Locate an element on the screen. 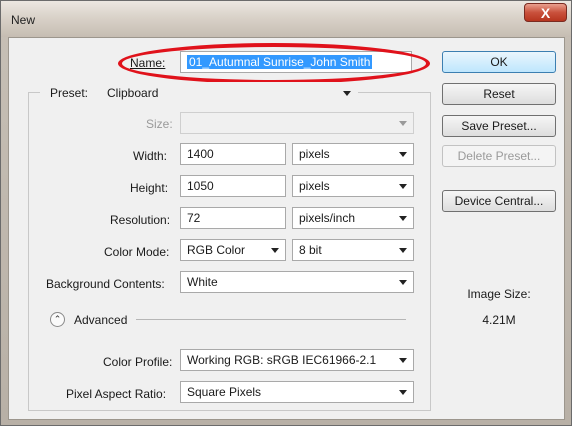  advanced-divider is located at coordinates (271, 319).